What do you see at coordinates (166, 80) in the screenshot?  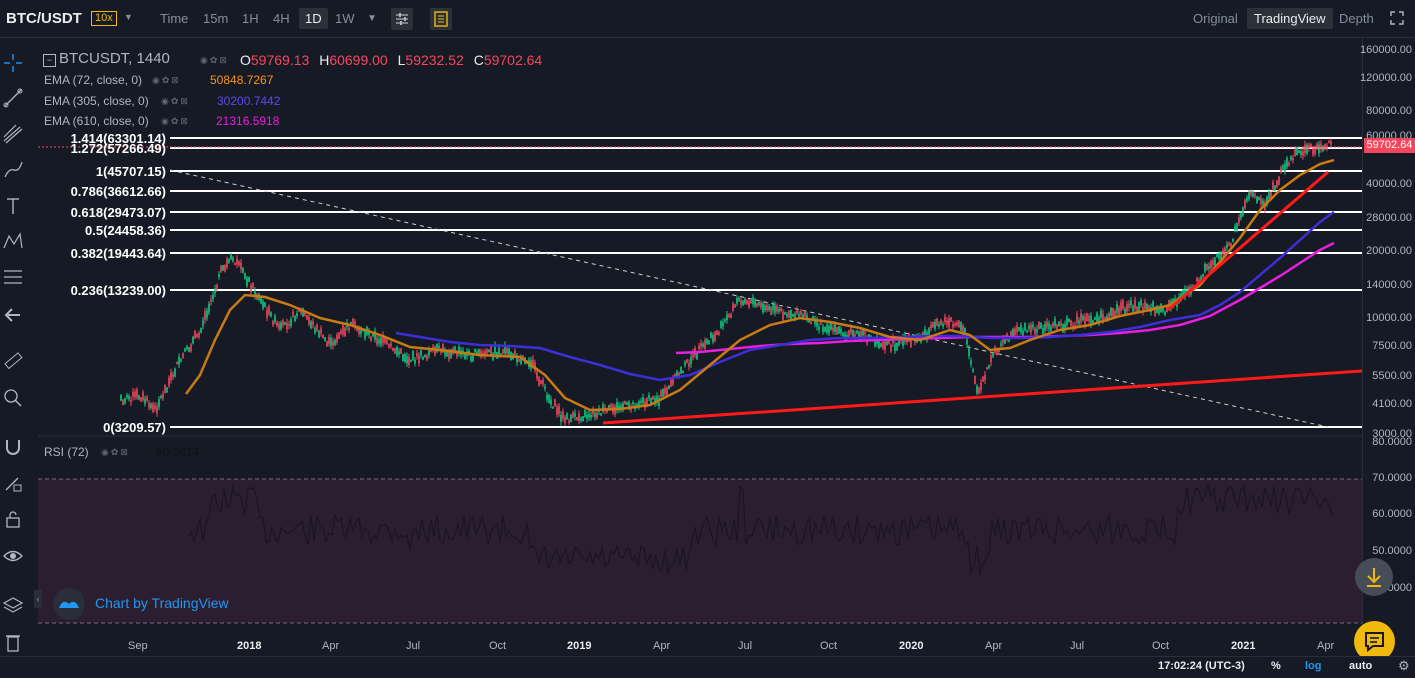 I see `ema-72-actions-icon: ◉✿⊠` at bounding box center [166, 80].